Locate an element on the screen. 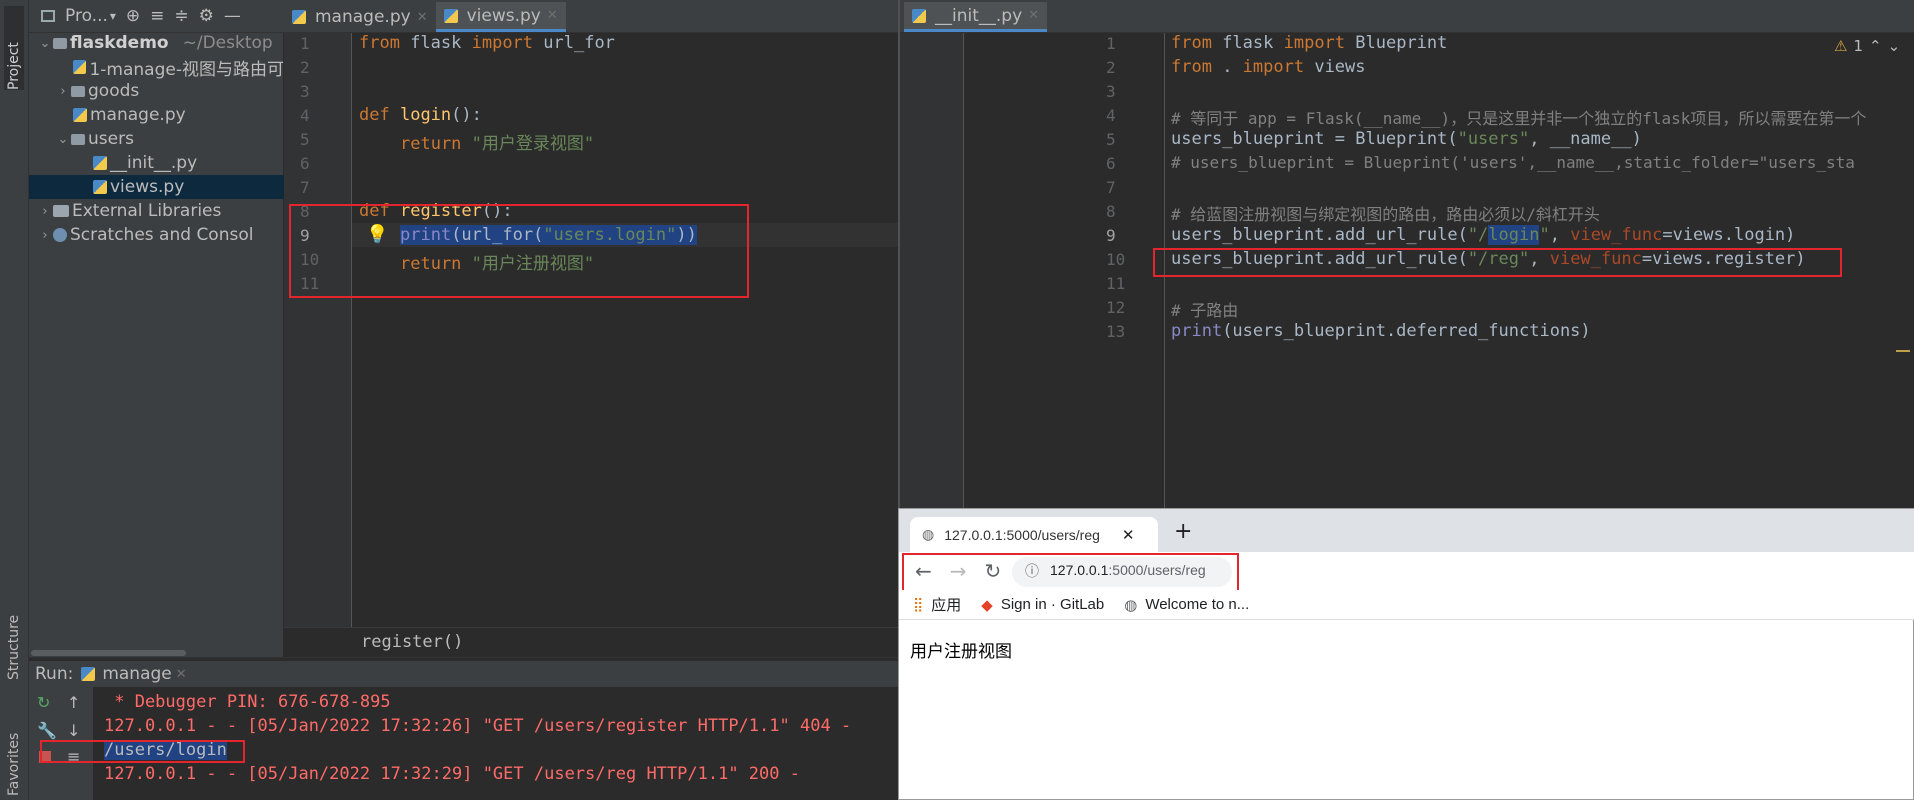  minimize-icon: — is located at coordinates (232, 16).